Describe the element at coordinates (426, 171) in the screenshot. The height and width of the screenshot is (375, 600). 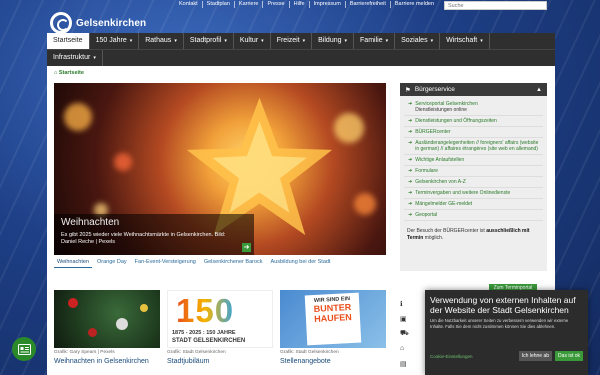
I see `link-label: Formulare` at that location.